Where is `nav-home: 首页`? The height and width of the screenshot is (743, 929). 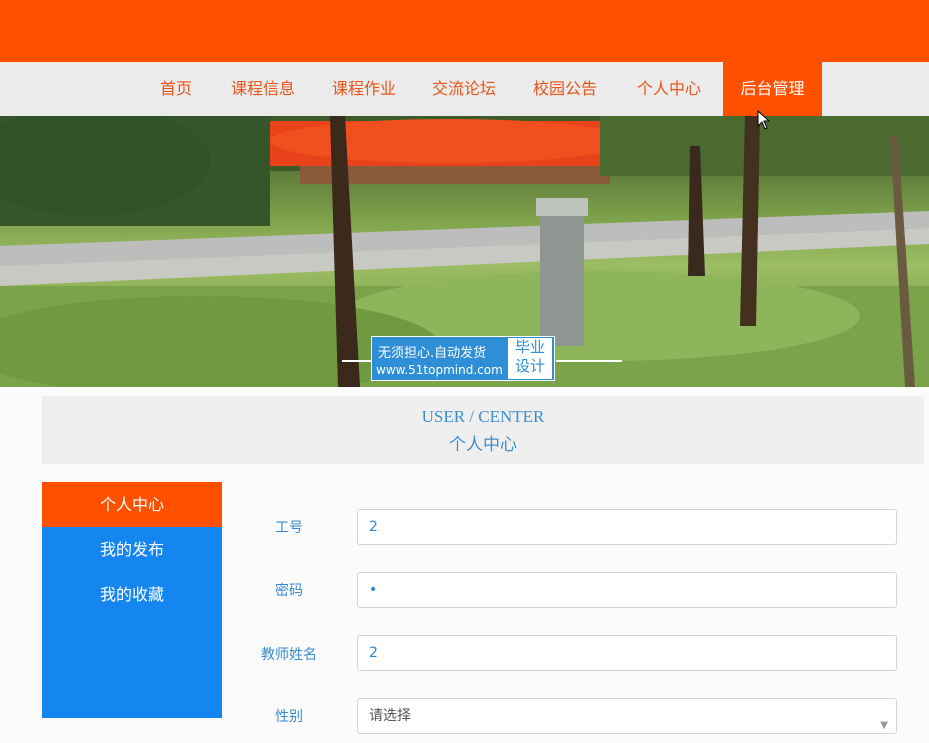 nav-home: 首页 is located at coordinates (176, 89).